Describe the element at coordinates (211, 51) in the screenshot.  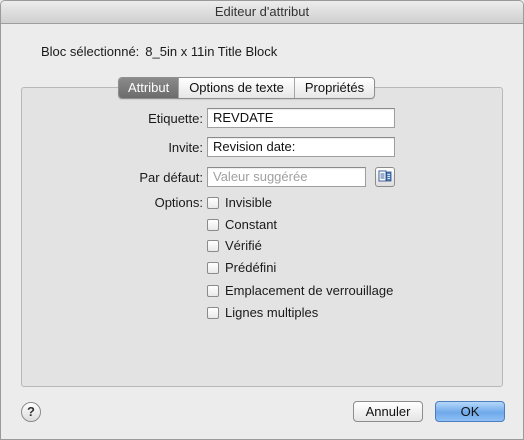
I see `selected-block-value: 8_5in x 11in Title Block` at that location.